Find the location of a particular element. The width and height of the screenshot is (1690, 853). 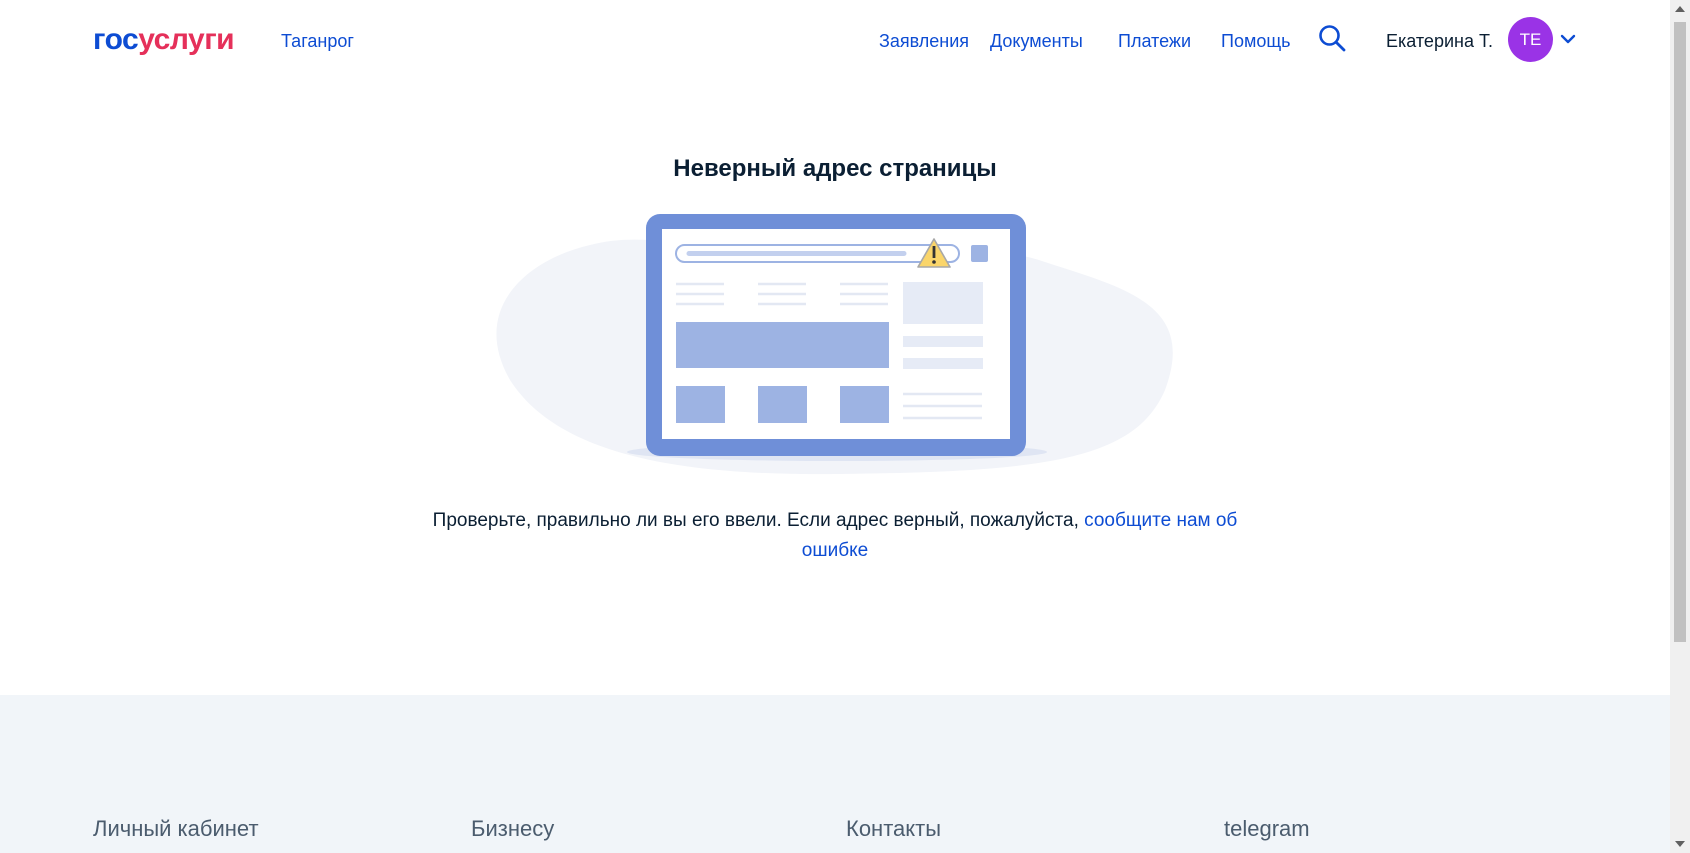

gosuslugi-logo: госуслуги is located at coordinates (164, 40).